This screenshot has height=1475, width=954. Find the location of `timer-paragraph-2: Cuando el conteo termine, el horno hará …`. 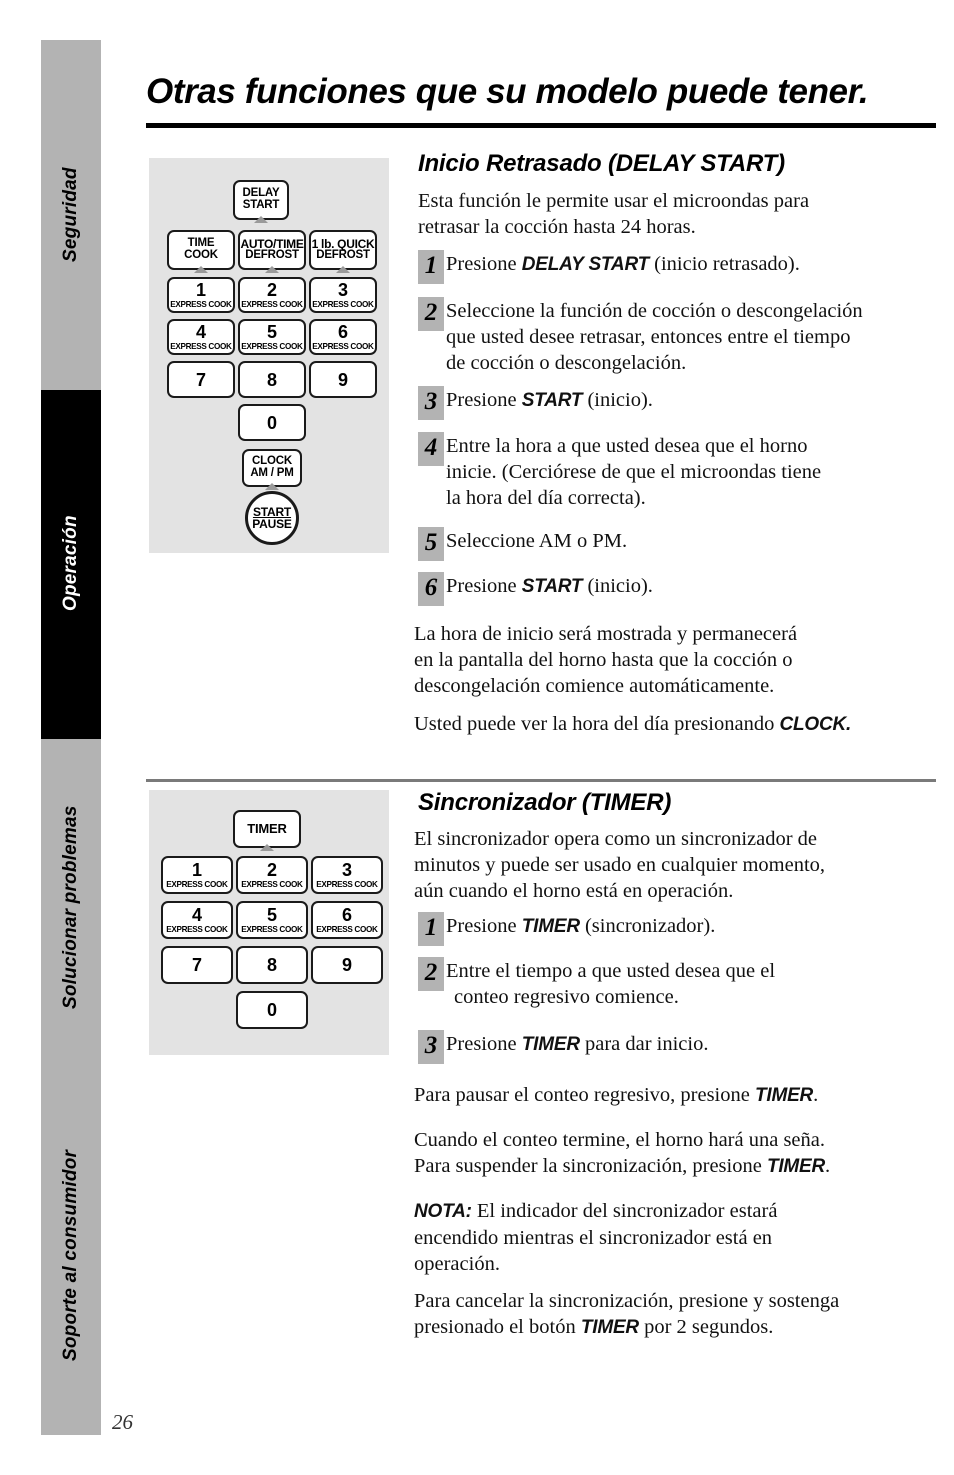

timer-paragraph-2: Cuando el conteo termine, el horno hará … is located at coordinates (622, 1153).